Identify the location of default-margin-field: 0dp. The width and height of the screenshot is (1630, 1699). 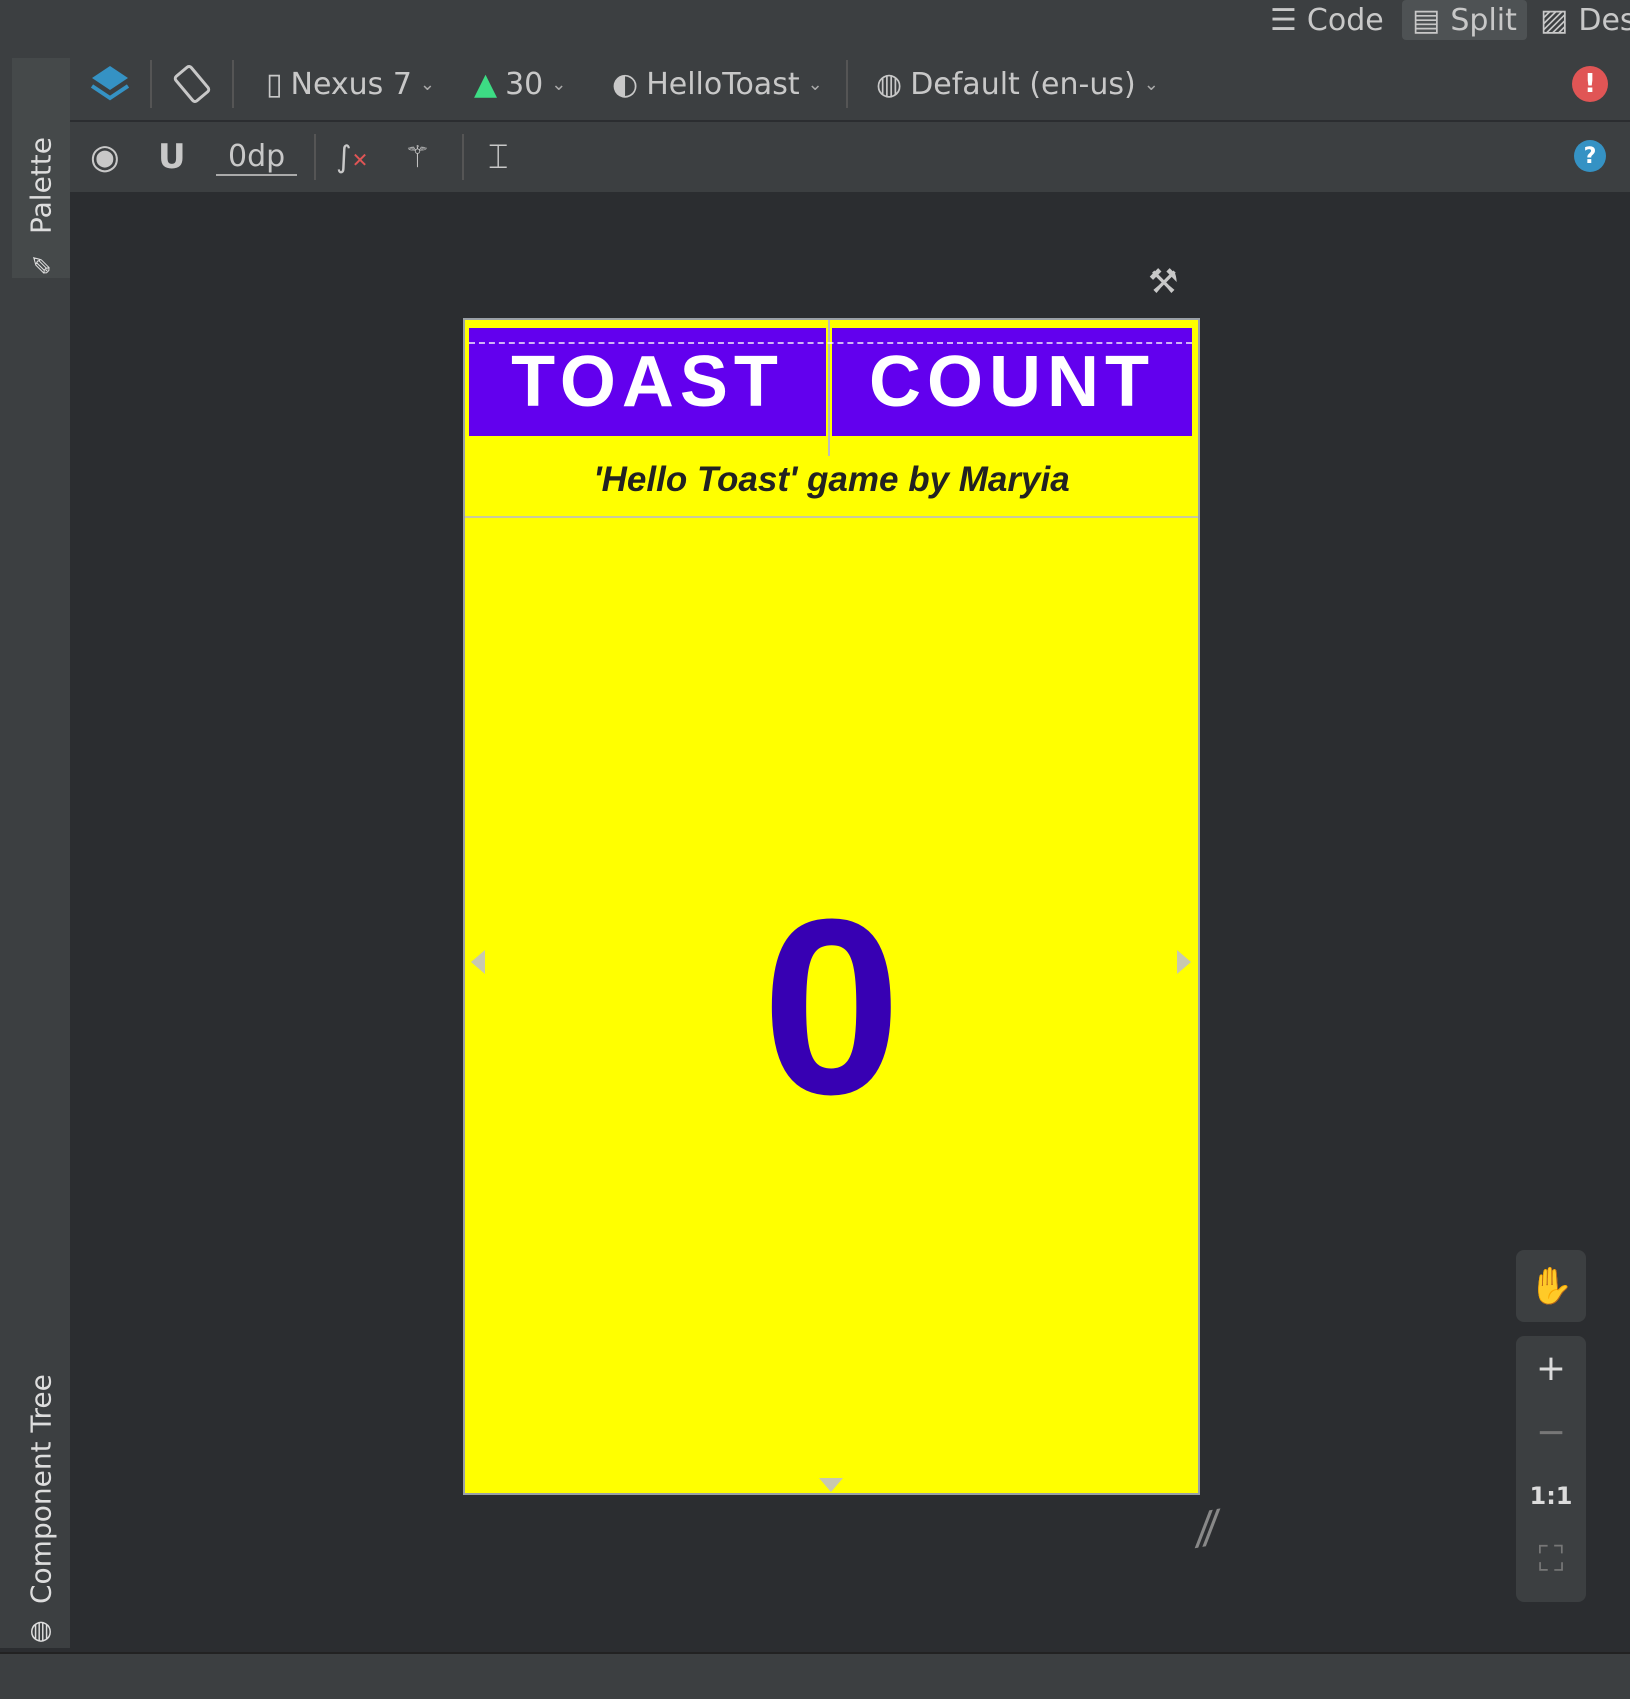
(257, 157).